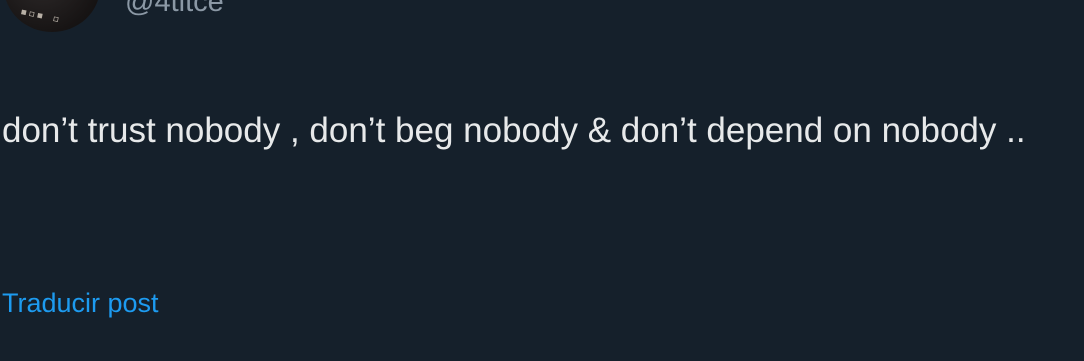 This screenshot has width=1084, height=361. I want to click on translate-post-link: Traducir post, so click(80, 303).